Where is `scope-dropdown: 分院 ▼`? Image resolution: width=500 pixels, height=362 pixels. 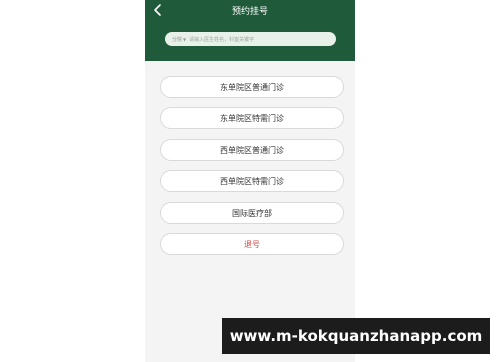 scope-dropdown: 分院 ▼ is located at coordinates (177, 39).